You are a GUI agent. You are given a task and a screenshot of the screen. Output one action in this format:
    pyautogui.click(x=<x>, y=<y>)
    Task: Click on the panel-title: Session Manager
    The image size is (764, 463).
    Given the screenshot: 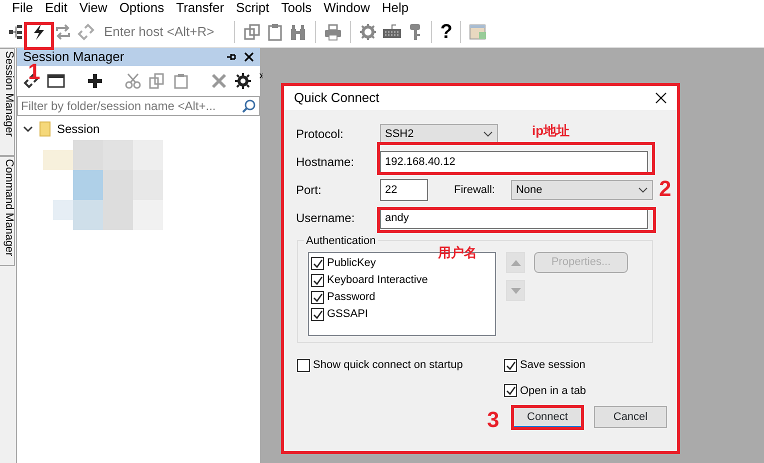 What is the action you would take?
    pyautogui.click(x=74, y=56)
    